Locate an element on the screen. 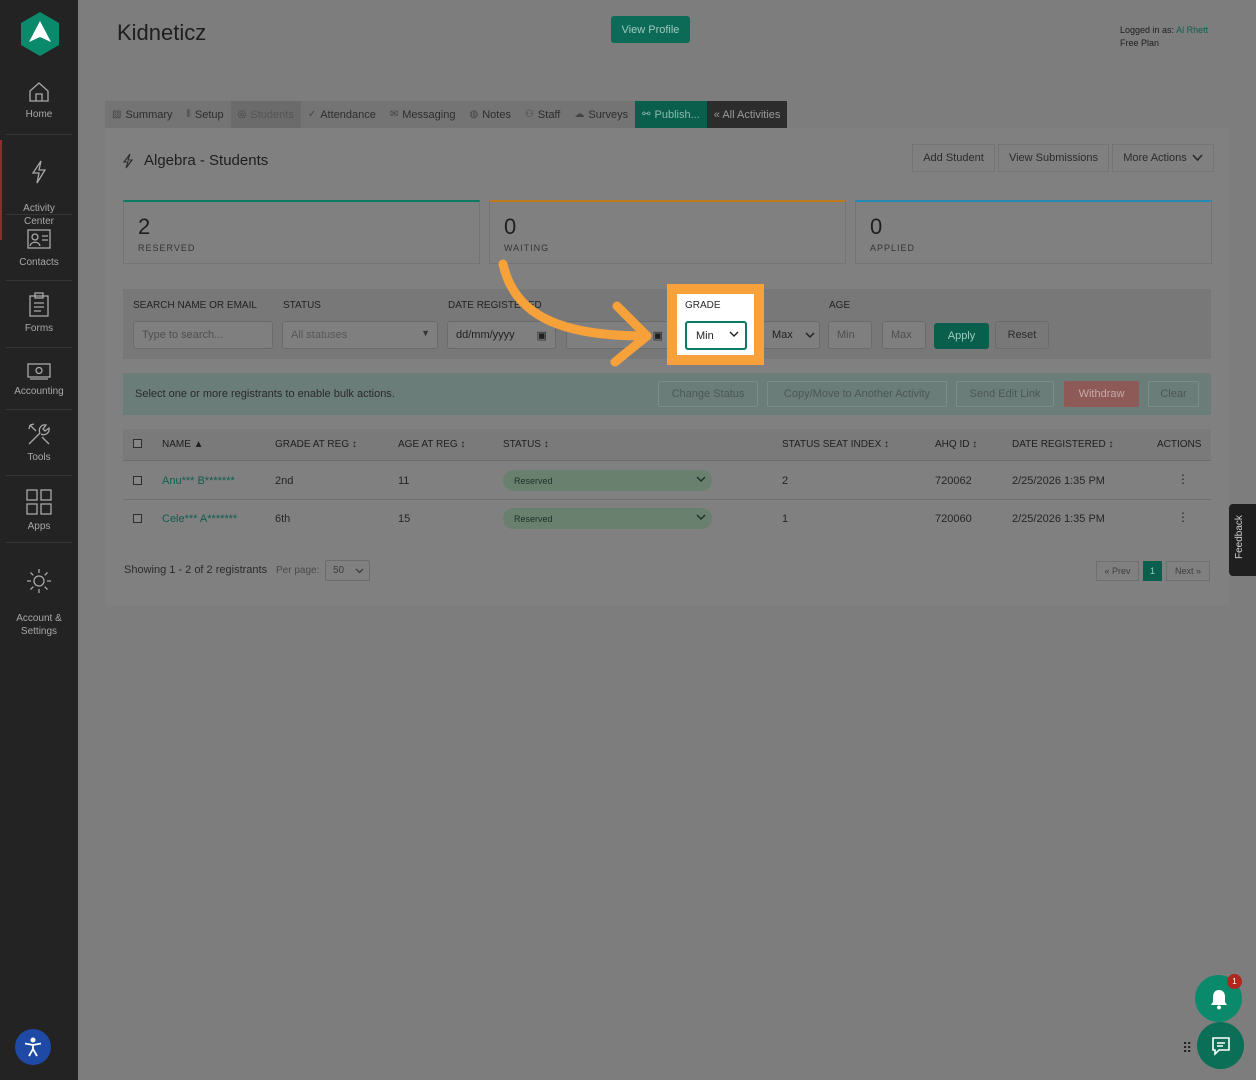 This screenshot has width=1256, height=1080. copy-move-button: Copy/Move to Another Activity is located at coordinates (857, 394).